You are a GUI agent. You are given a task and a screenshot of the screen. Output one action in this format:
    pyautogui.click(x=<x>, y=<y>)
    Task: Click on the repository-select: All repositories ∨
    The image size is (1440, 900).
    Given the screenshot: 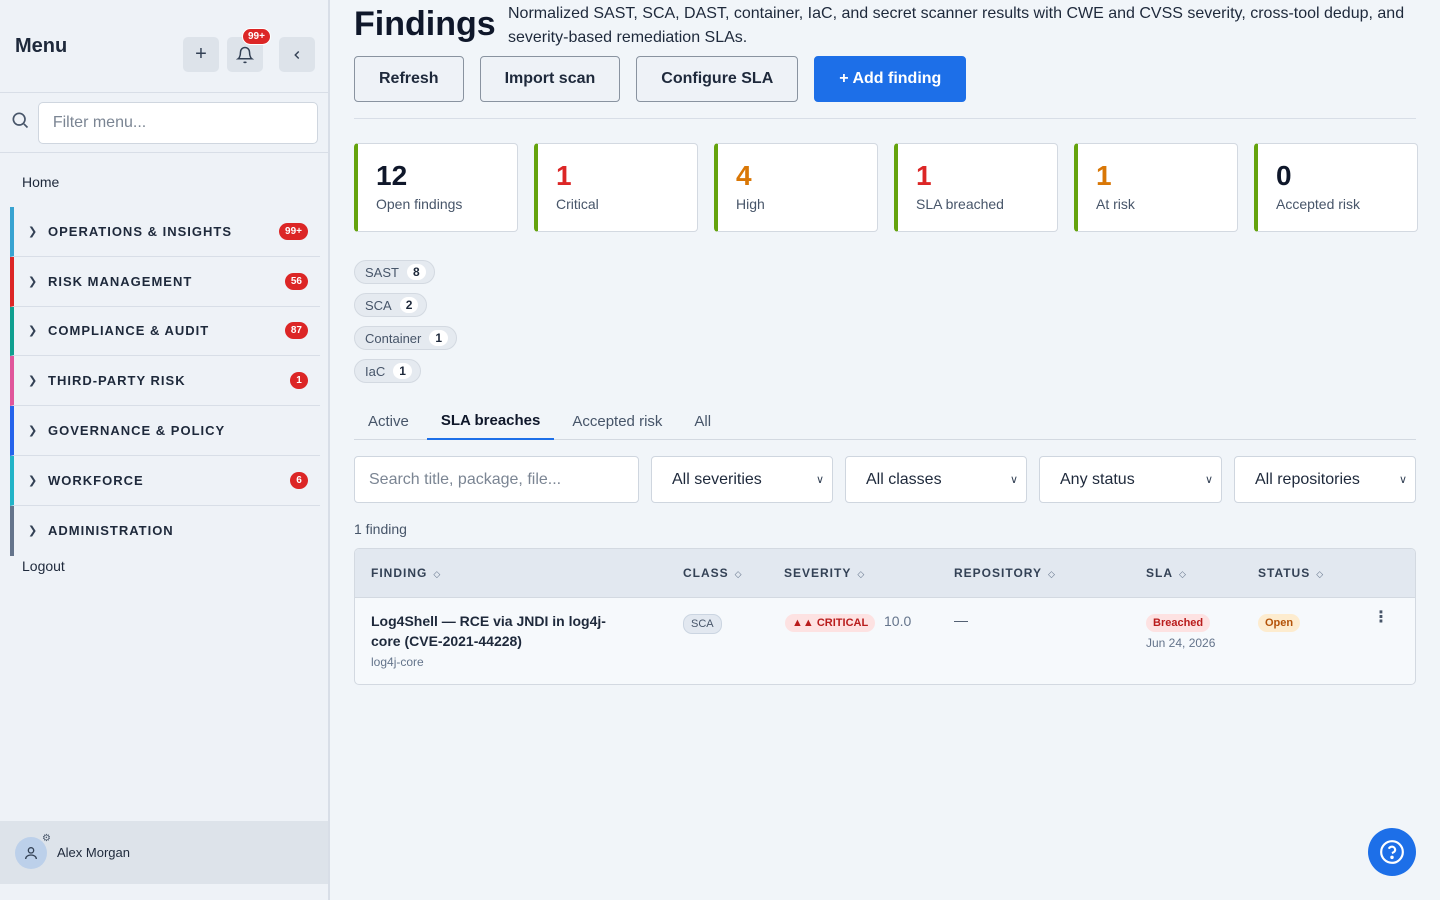 What is the action you would take?
    pyautogui.click(x=1325, y=479)
    